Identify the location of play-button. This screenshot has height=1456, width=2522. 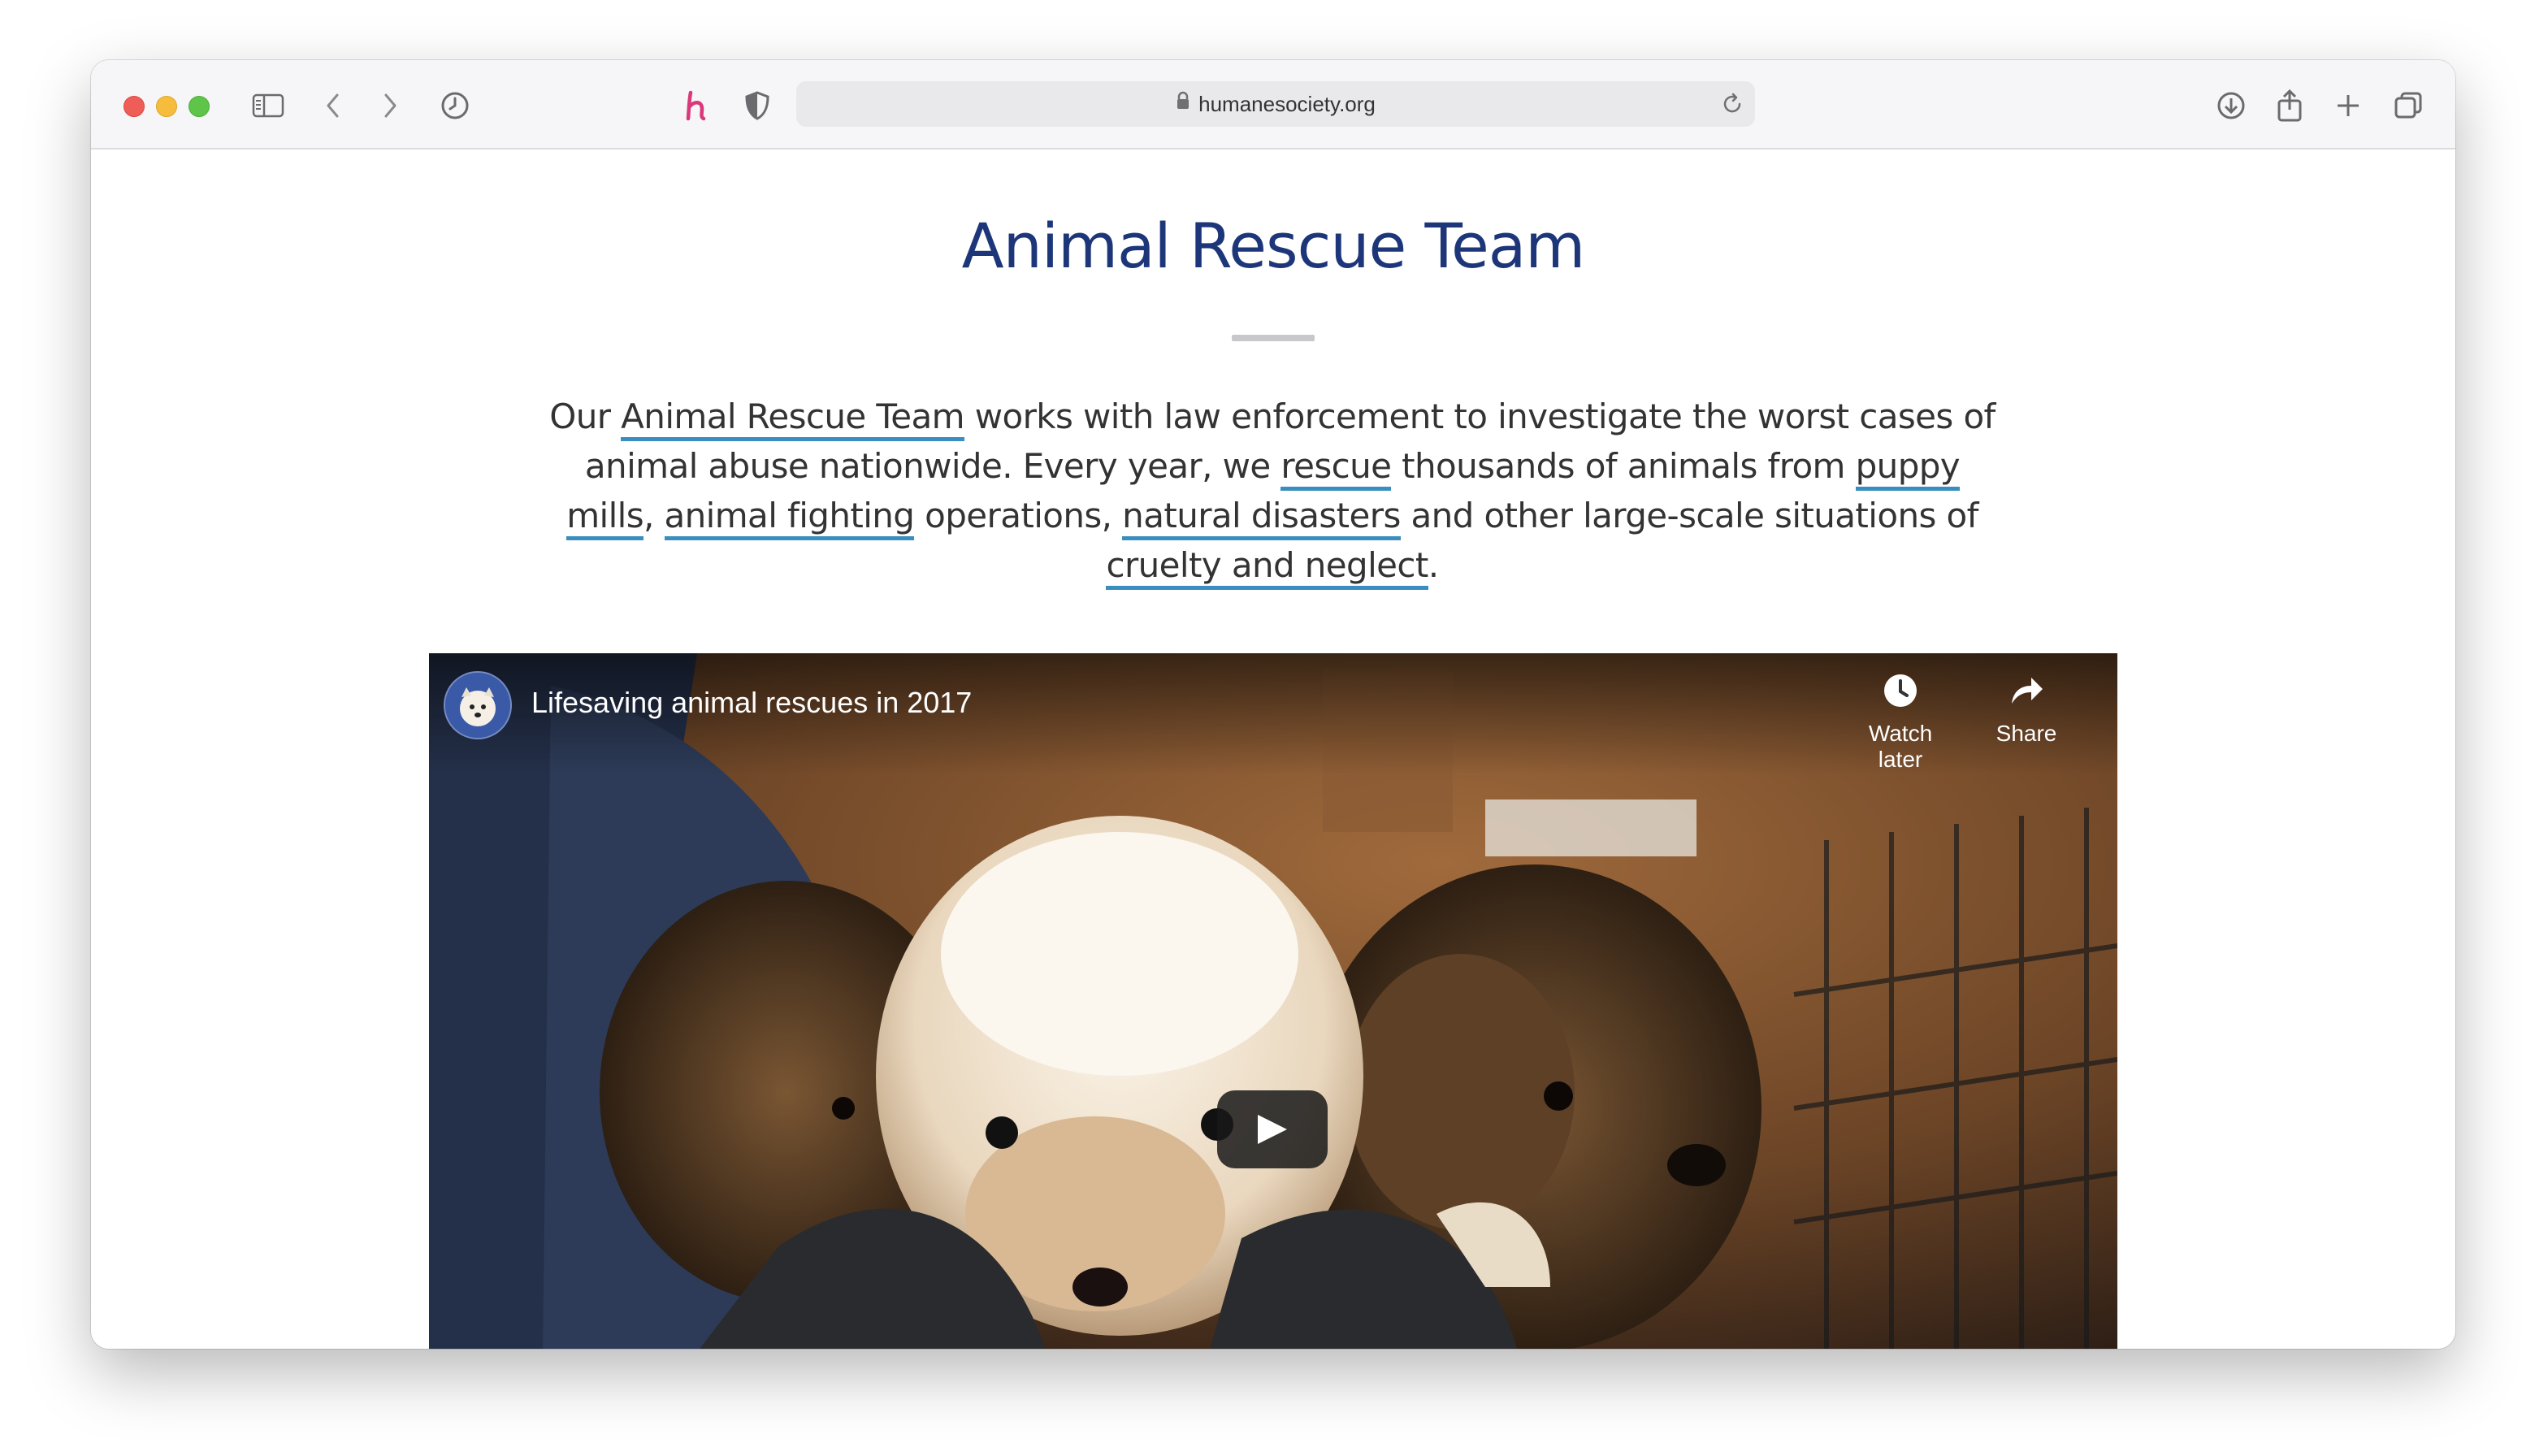
(1272, 1129).